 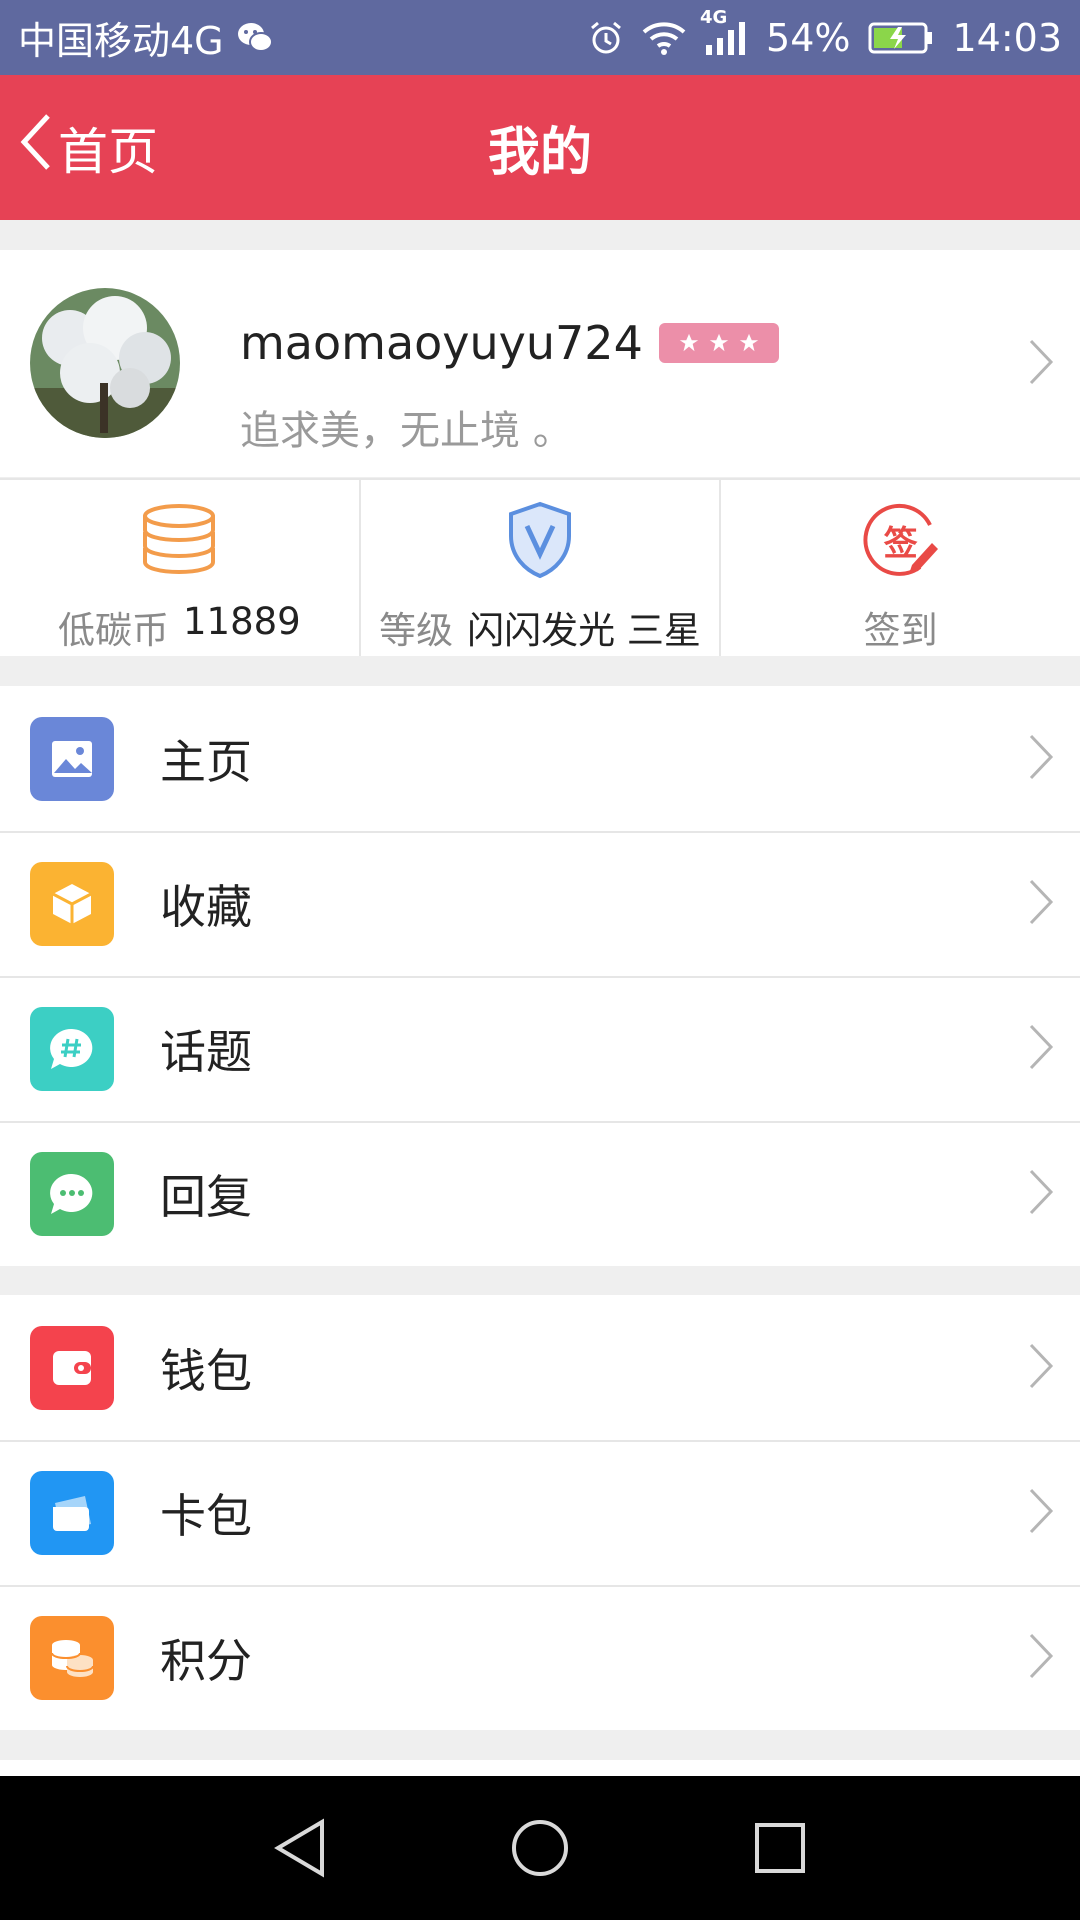 What do you see at coordinates (540, 1048) in the screenshot?
I see `menu-item-topics: 话题` at bounding box center [540, 1048].